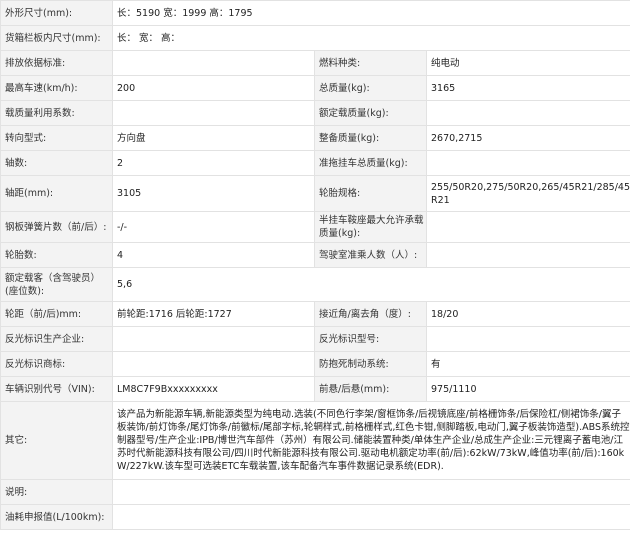 This screenshot has height=534, width=630. What do you see at coordinates (213, 227) in the screenshot?
I see `springs-value: -/-` at bounding box center [213, 227].